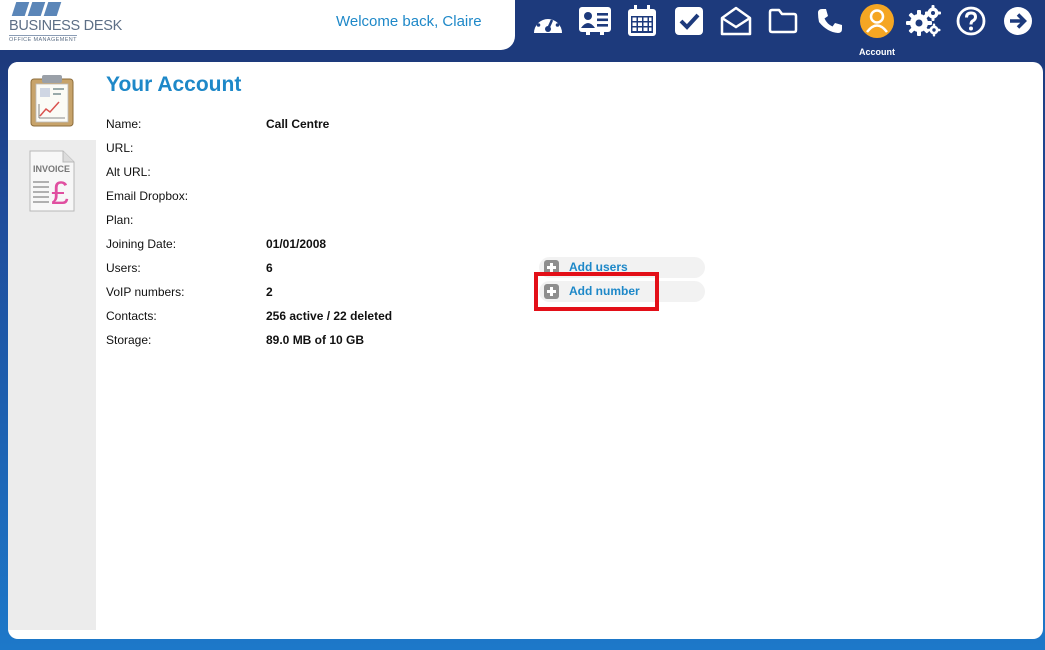  Describe the element at coordinates (129, 340) in the screenshot. I see `row-label: Storage:` at that location.